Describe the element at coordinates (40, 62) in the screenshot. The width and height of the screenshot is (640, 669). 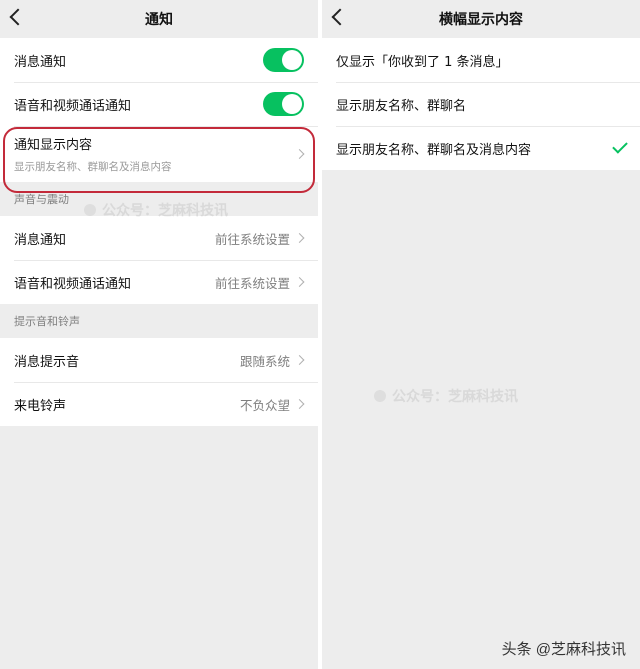
I see `message-notify-label: 消息通知` at that location.